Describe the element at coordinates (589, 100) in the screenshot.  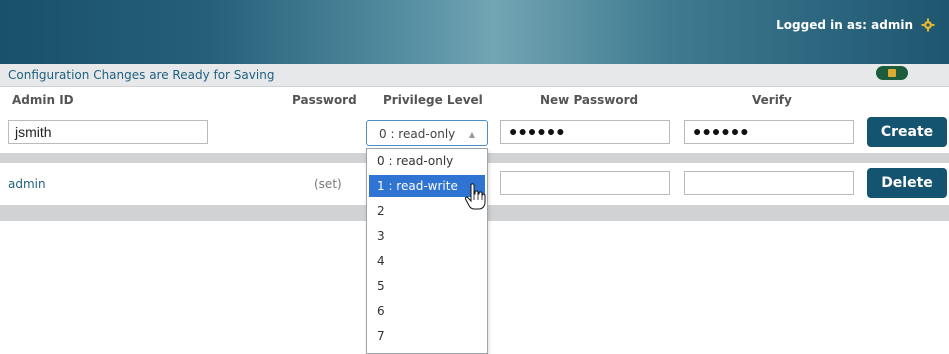
I see `column-header-new-password: New Password` at that location.